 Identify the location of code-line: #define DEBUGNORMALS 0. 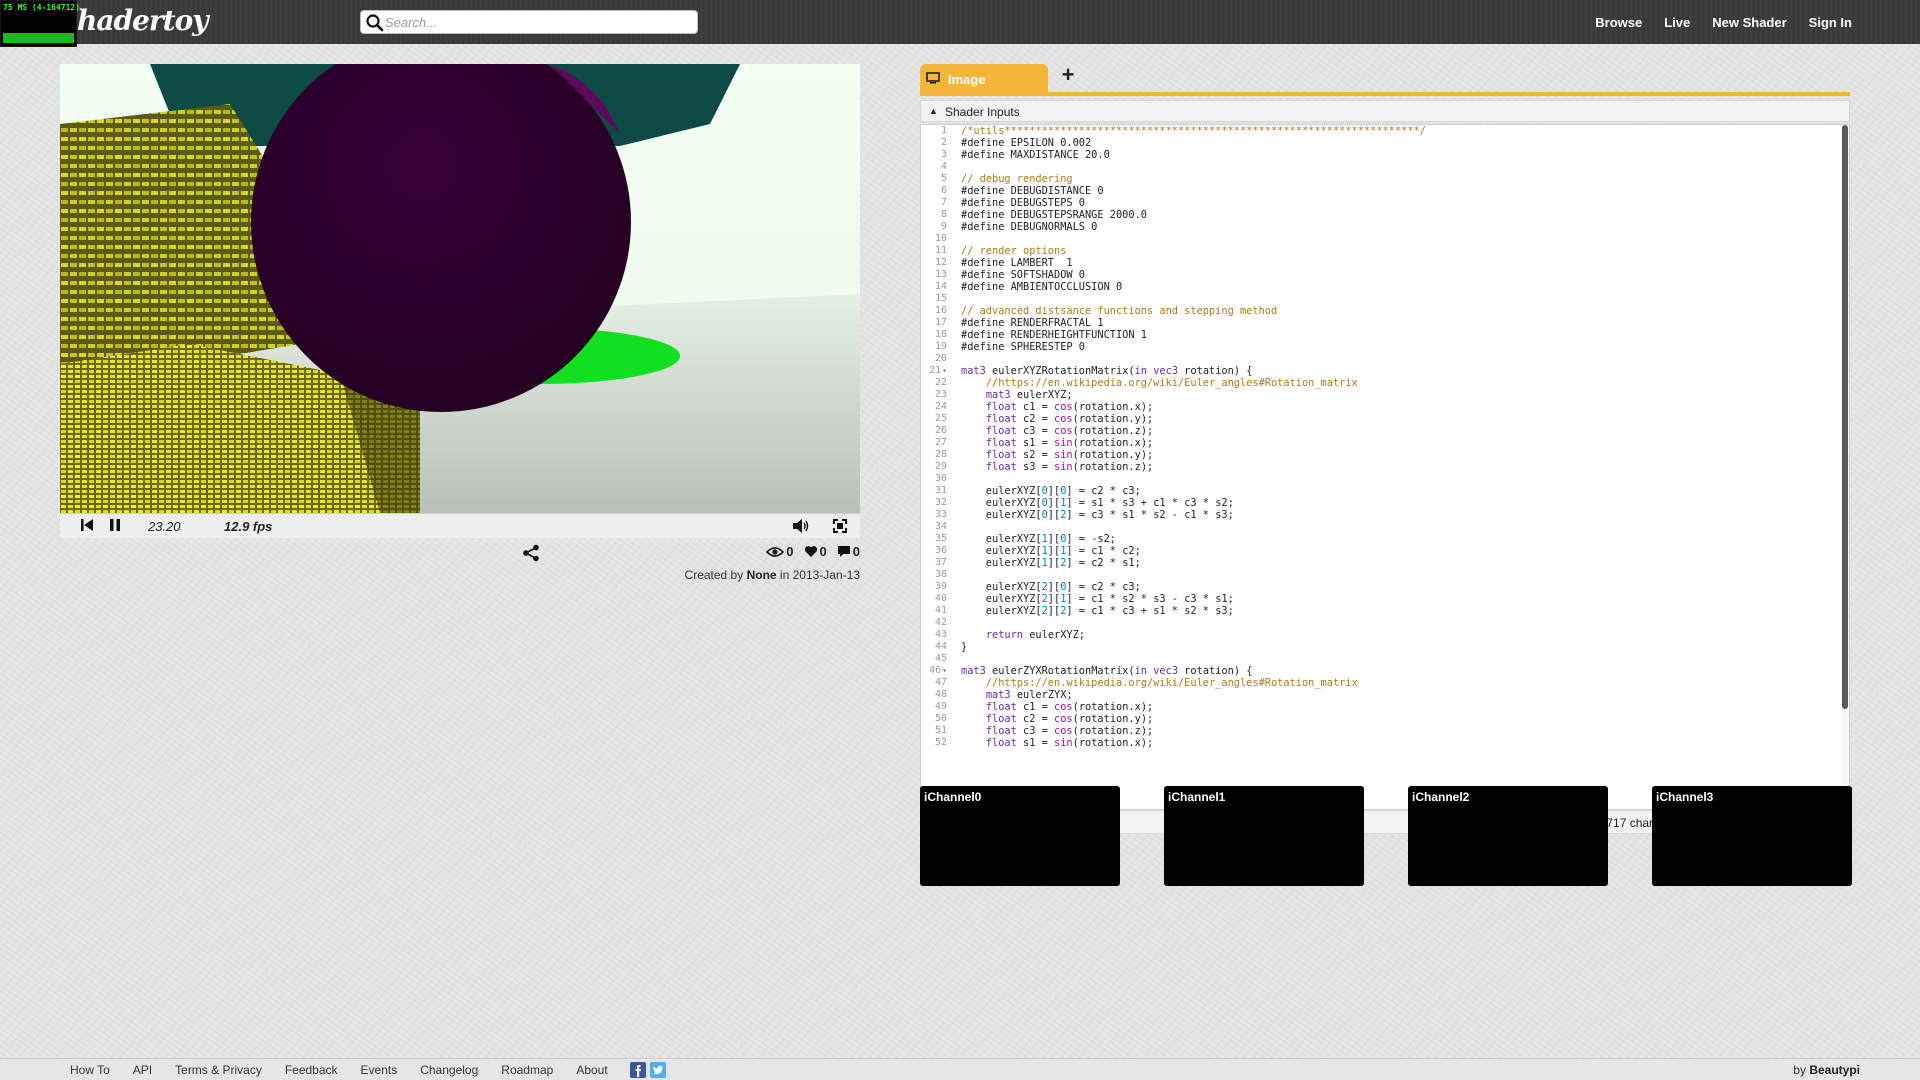
(1400, 227).